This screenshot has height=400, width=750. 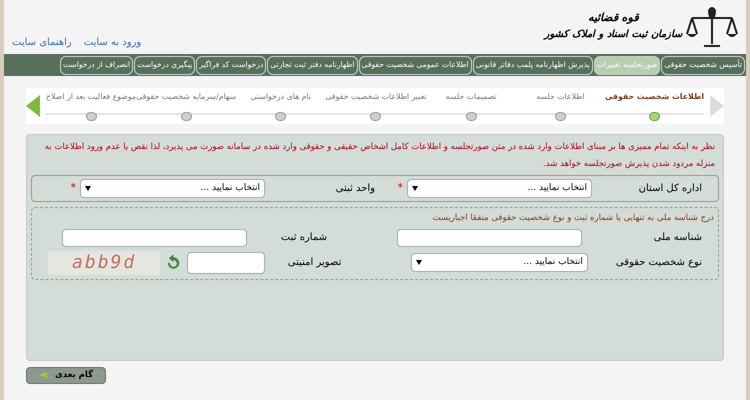 What do you see at coordinates (613, 18) in the screenshot?
I see `org-title: قوه قضائیه` at bounding box center [613, 18].